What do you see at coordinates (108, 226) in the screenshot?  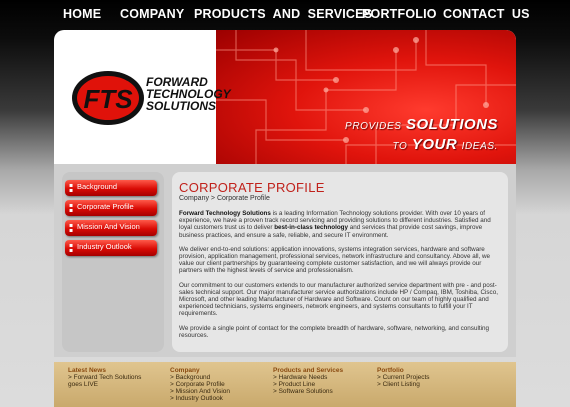 I see `sidebar-item-label: Mission And Vision` at bounding box center [108, 226].